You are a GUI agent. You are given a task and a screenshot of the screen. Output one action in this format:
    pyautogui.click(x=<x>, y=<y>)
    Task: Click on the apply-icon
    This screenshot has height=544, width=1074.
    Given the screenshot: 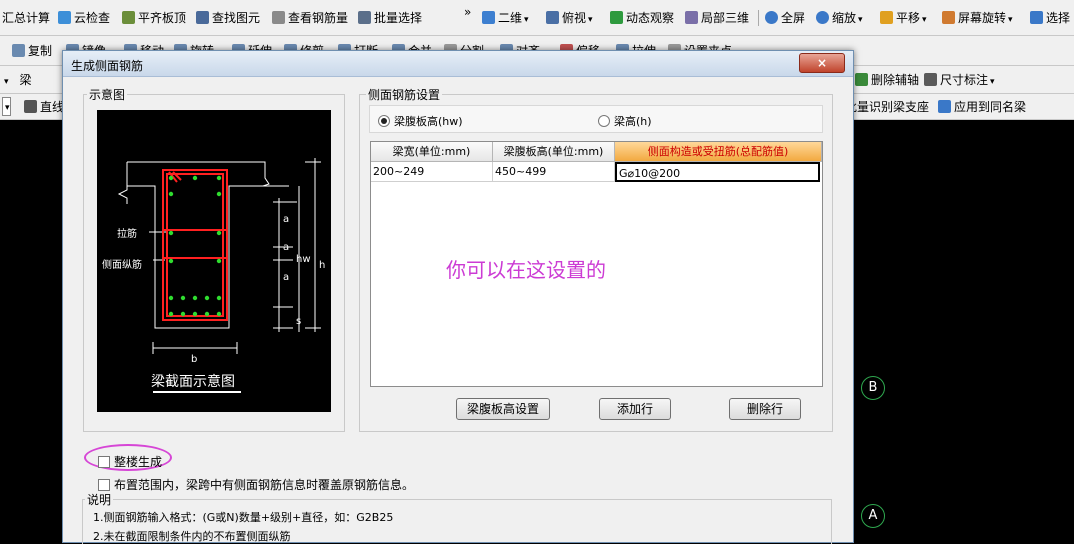 What is the action you would take?
    pyautogui.click(x=944, y=106)
    